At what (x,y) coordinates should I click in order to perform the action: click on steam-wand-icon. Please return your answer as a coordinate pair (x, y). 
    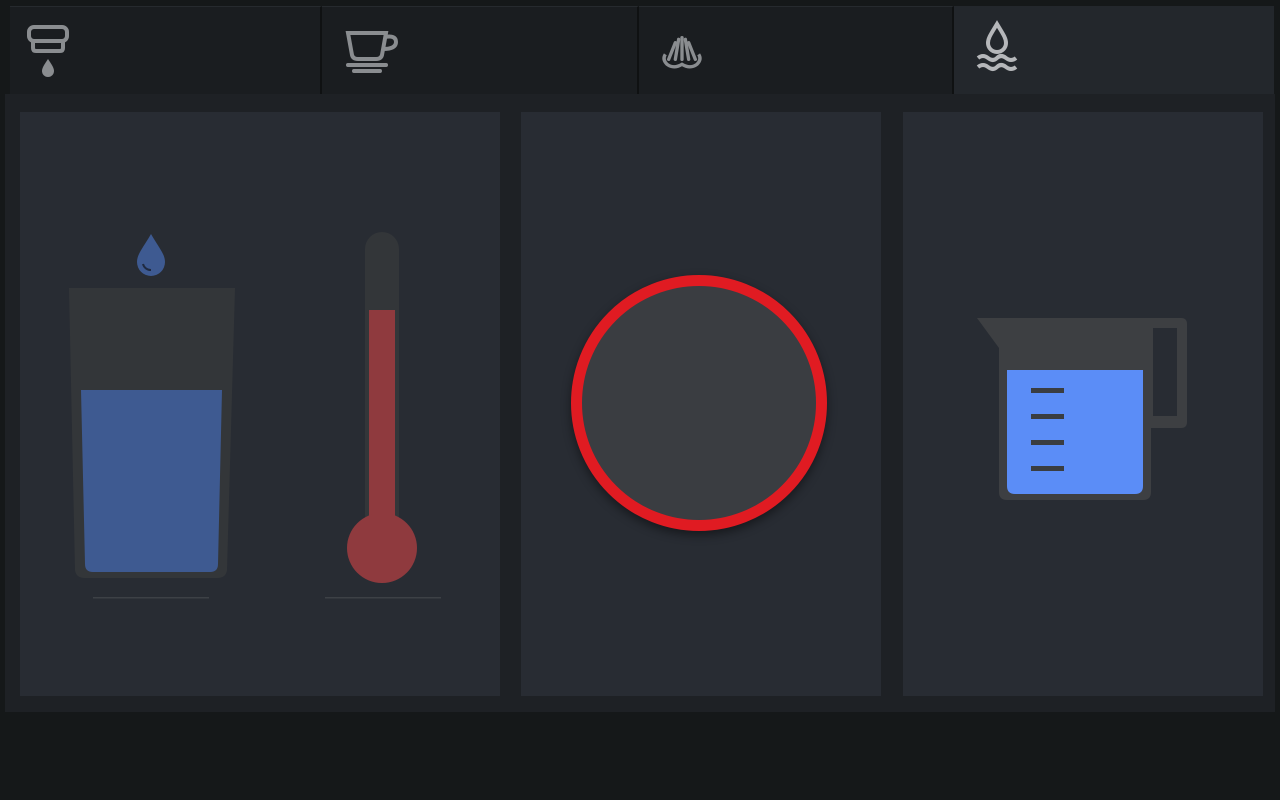
    Looking at the image, I should click on (682, 52).